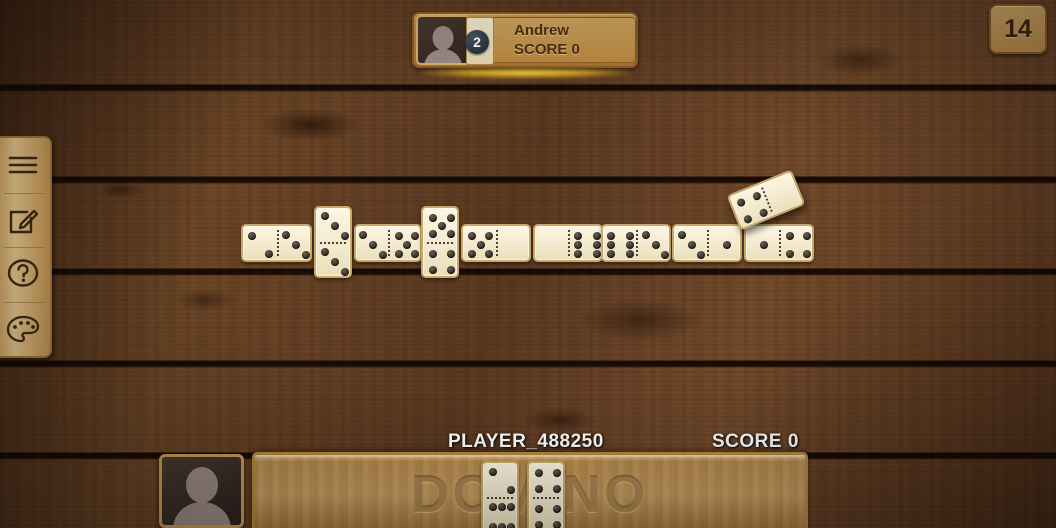 Image resolution: width=1056 pixels, height=528 pixels. Describe the element at coordinates (525, 40) in the screenshot. I see `opponent-panel: 2 Andrew SCORE 0` at that location.